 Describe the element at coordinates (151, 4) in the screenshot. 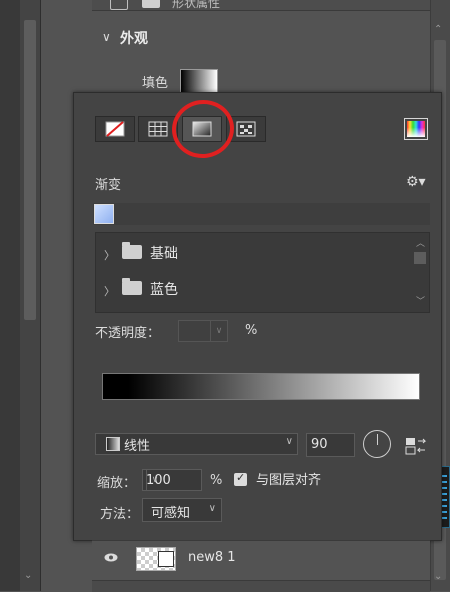

I see `shape-icon` at that location.